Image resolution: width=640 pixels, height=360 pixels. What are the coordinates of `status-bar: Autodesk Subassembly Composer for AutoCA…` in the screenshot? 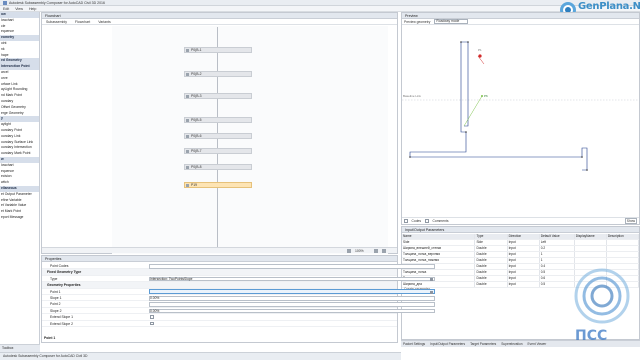 It's located at (200, 356).